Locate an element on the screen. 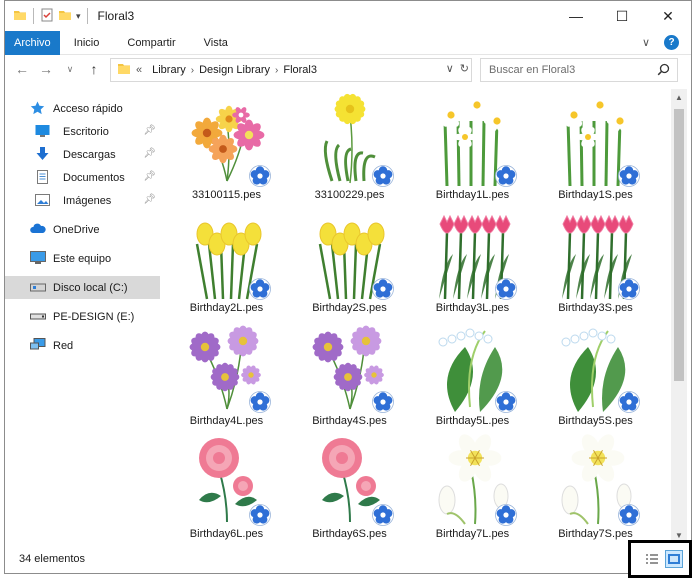 Image resolution: width=696 pixels, height=584 pixels. customize-toolbar-icon: ▾ is located at coordinates (78, 16).